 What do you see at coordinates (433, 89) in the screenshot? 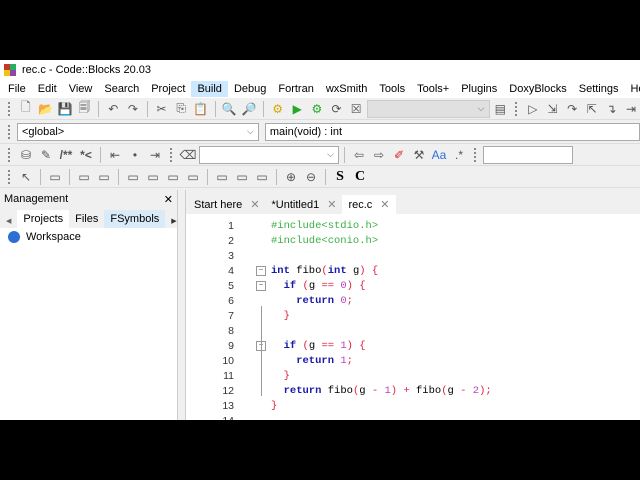
I see `menu-tools: Tools+` at bounding box center [433, 89].